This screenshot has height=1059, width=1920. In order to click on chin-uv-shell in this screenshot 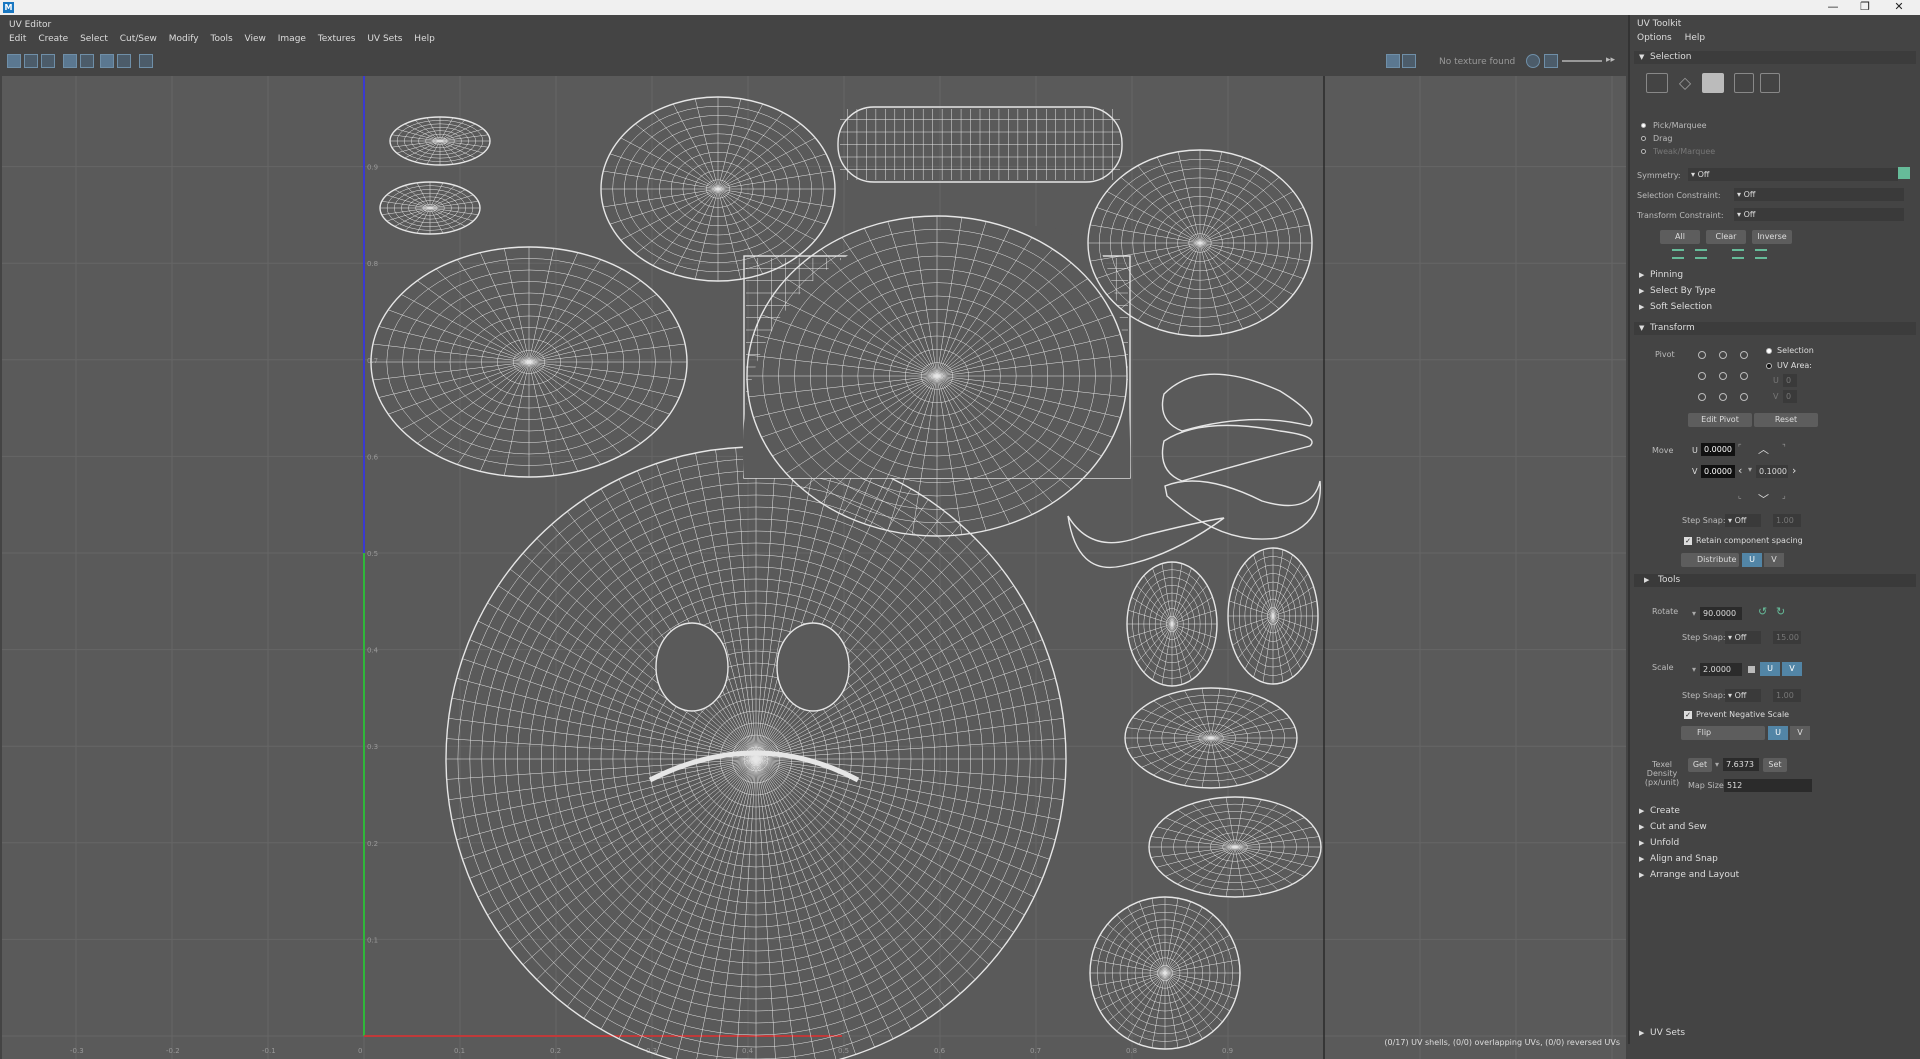, I will do `click(1165, 973)`.